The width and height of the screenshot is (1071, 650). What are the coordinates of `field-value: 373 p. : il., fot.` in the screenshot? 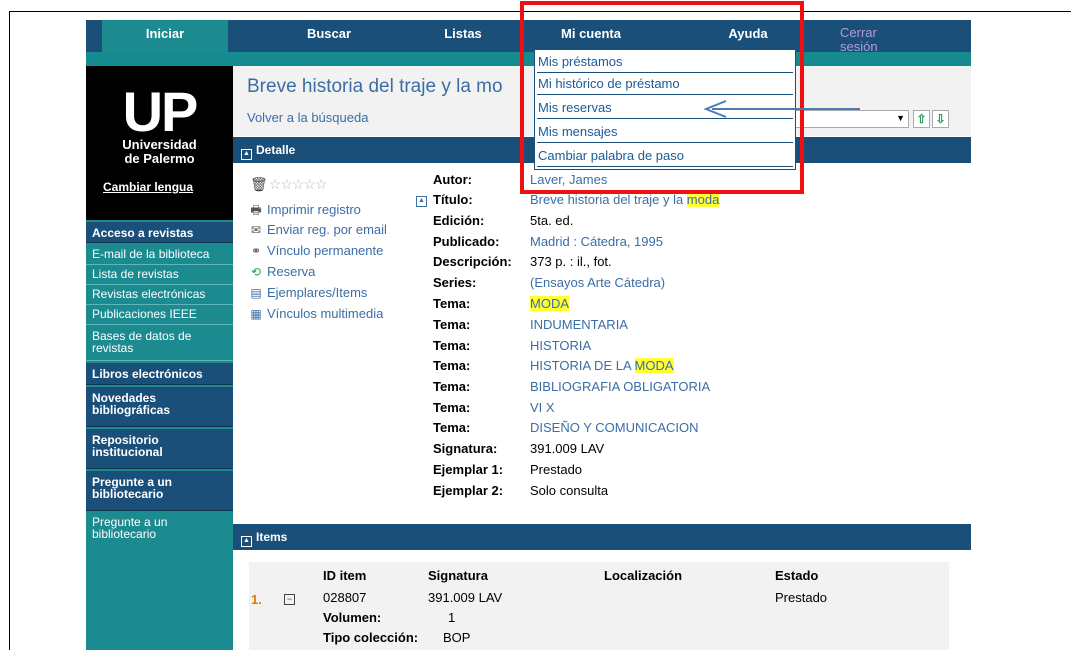 It's located at (571, 261).